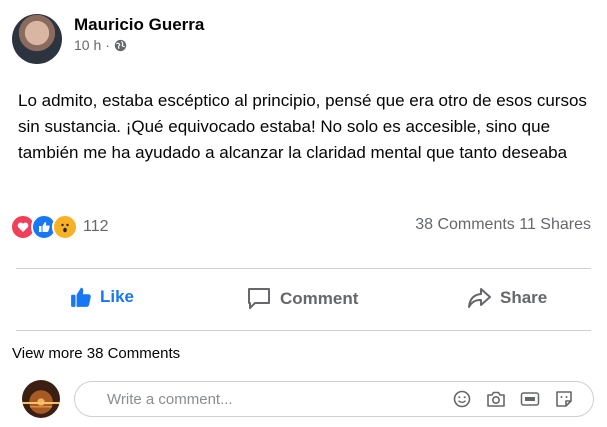 This screenshot has height=427, width=607. I want to click on current-user-avatar, so click(41, 399).